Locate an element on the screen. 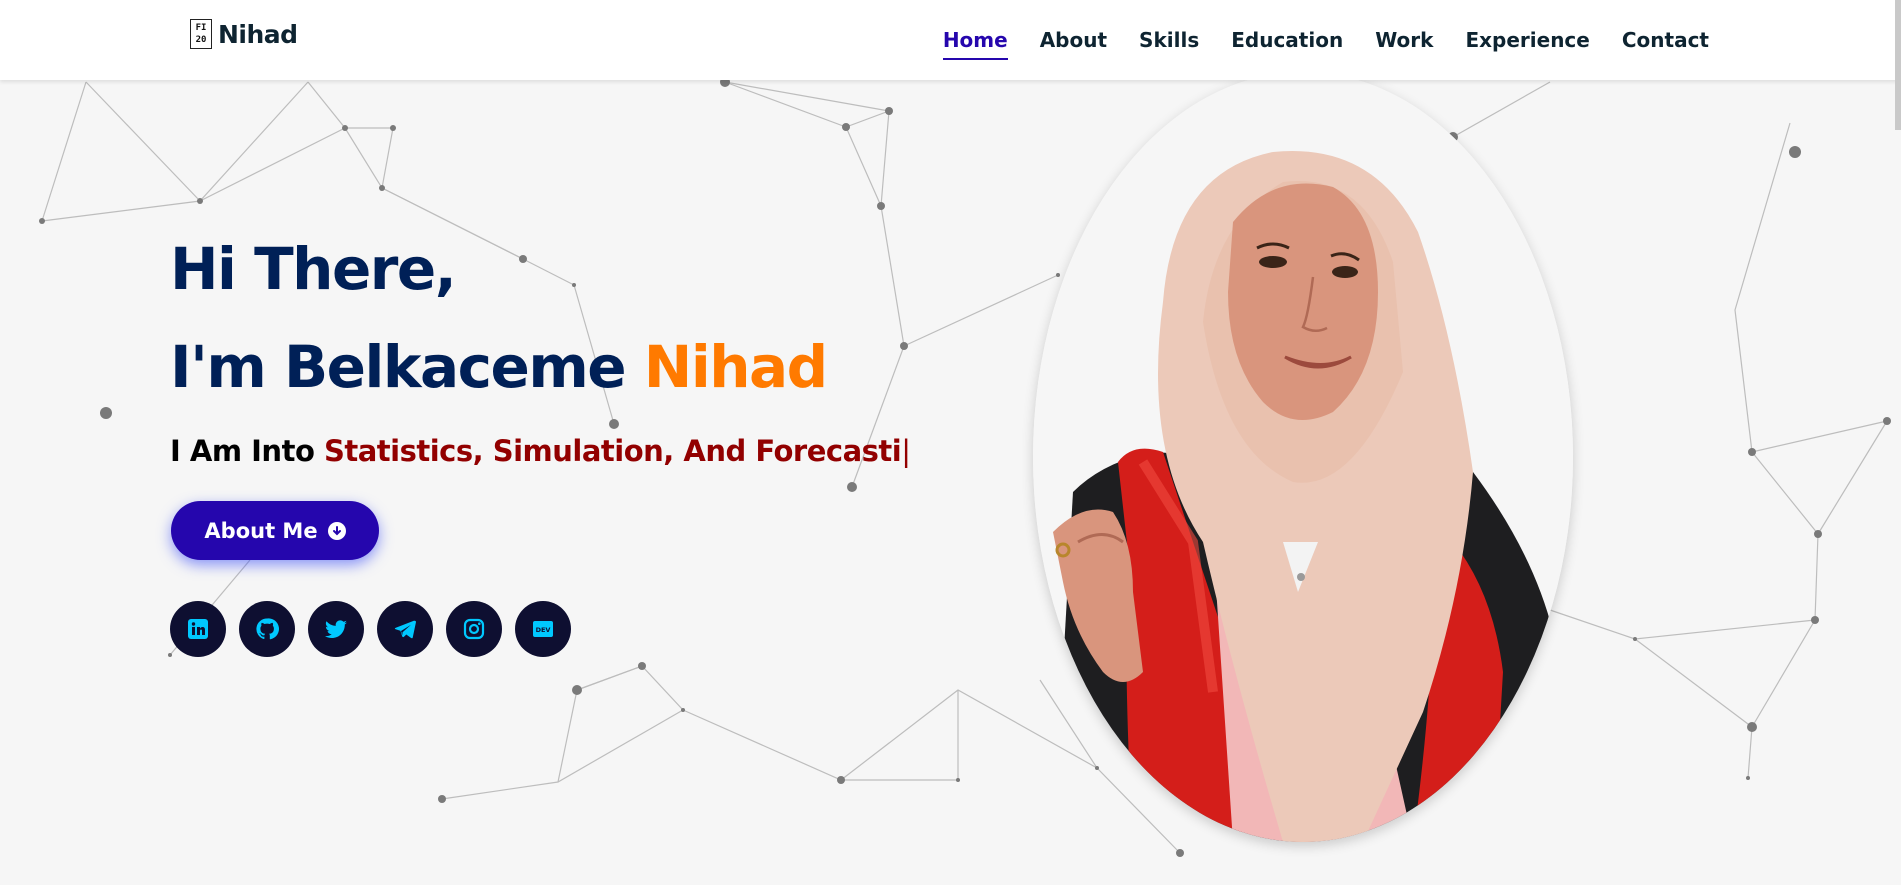  logo: FI 20 Nihad is located at coordinates (244, 34).